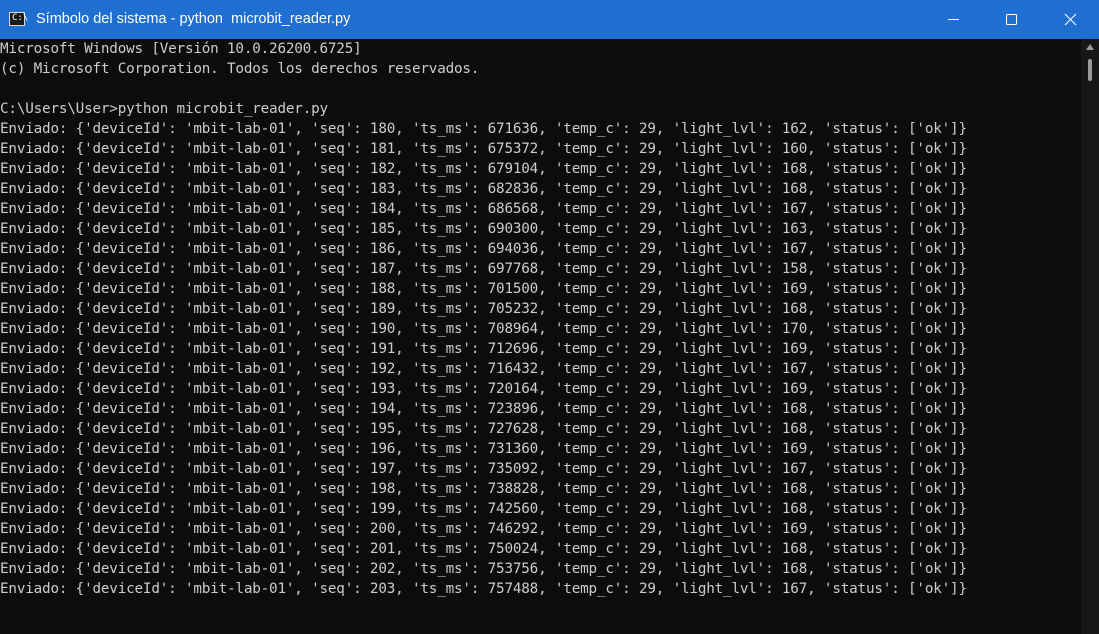 Image resolution: width=1099 pixels, height=634 pixels. I want to click on close-button, so click(1070, 19).